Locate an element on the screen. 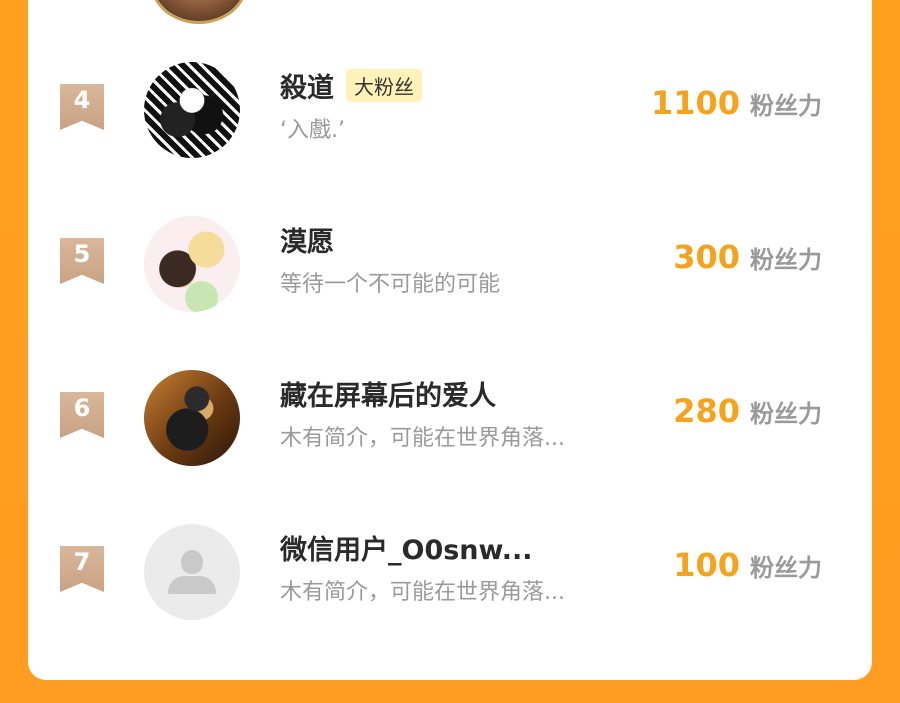 The image size is (900, 703). fan-power-value: 300 is located at coordinates (706, 257).